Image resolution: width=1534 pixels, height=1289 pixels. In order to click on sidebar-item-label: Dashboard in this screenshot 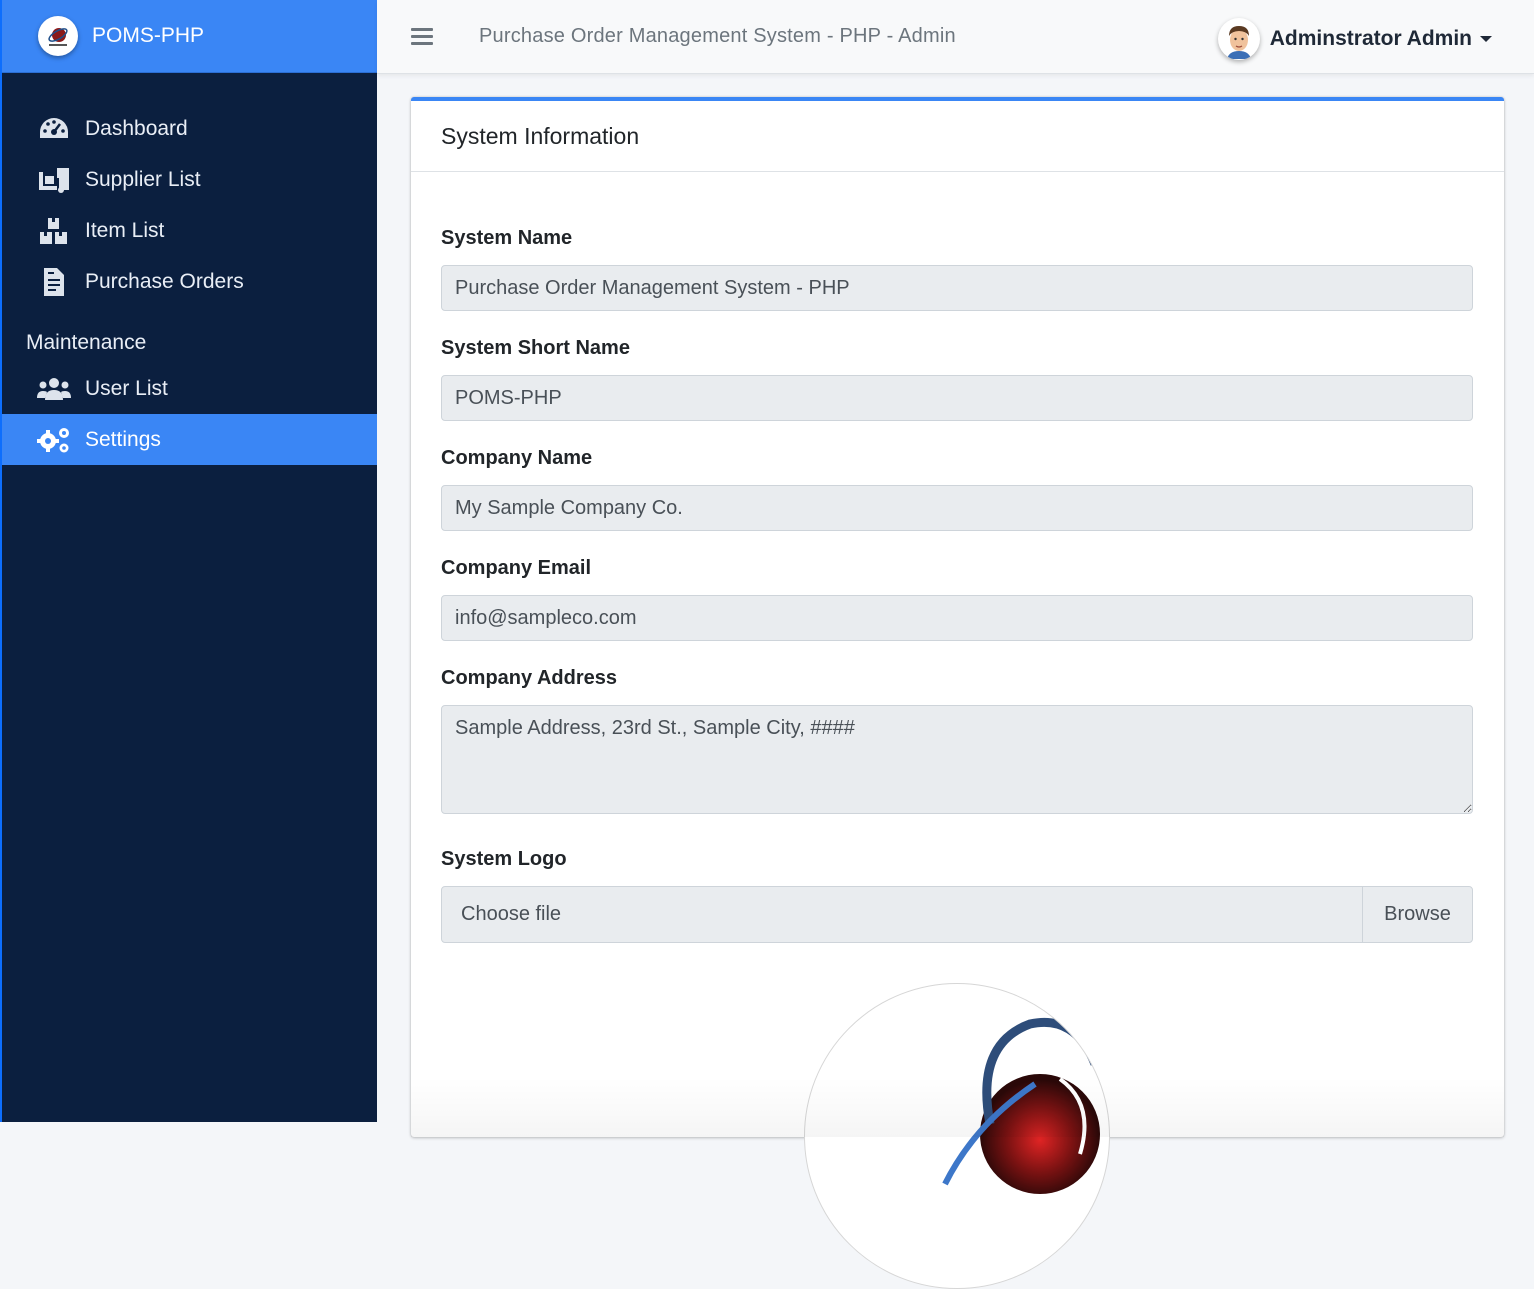, I will do `click(136, 128)`.